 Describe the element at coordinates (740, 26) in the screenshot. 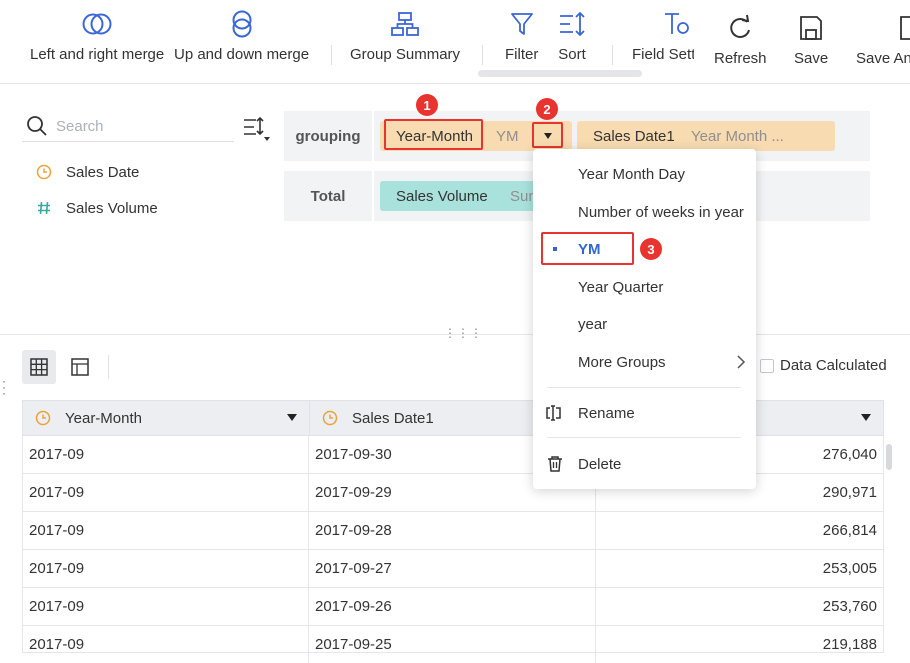

I see `refresh-icon` at that location.